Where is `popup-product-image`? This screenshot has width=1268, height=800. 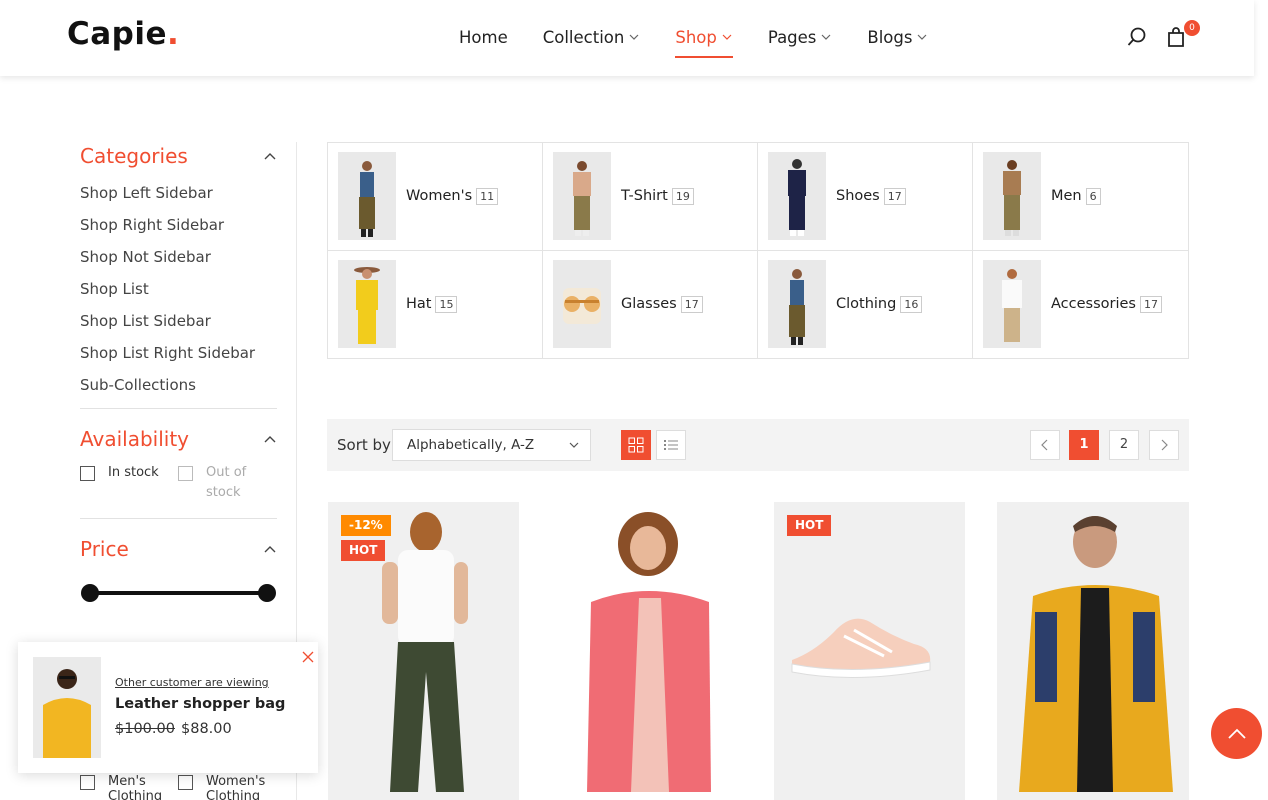
popup-product-image is located at coordinates (67, 707).